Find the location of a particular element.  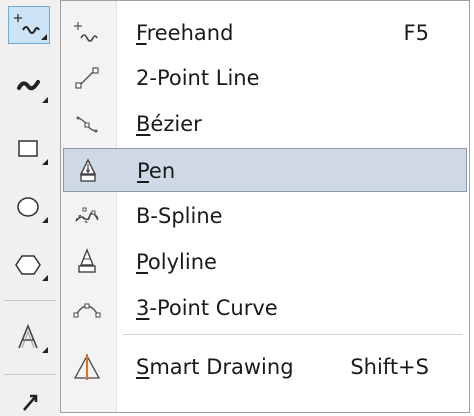

polygon-tool-button is located at coordinates (29, 265).